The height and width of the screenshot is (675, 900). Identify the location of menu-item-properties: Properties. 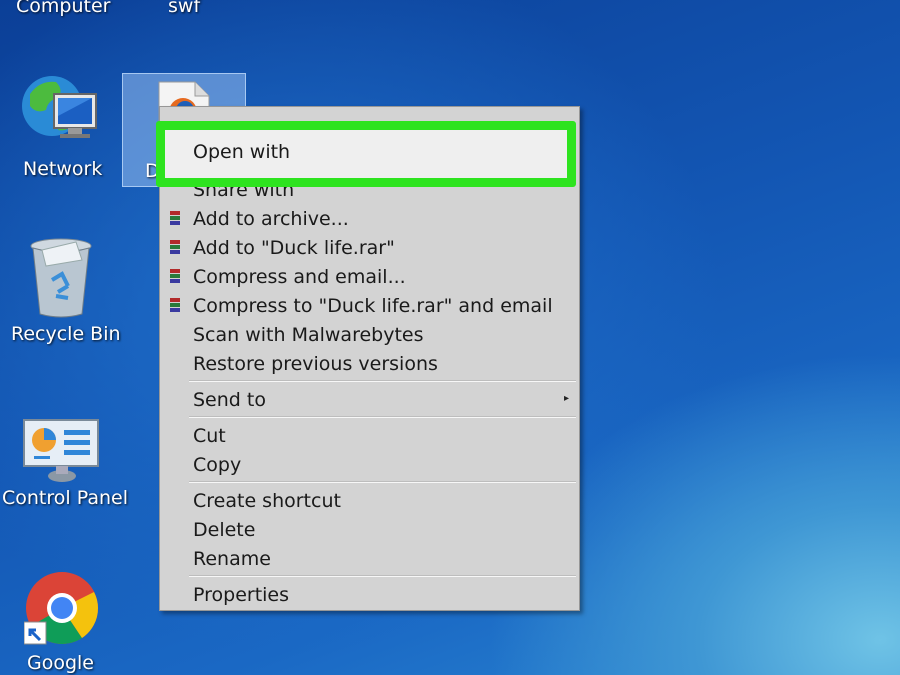
(241, 595).